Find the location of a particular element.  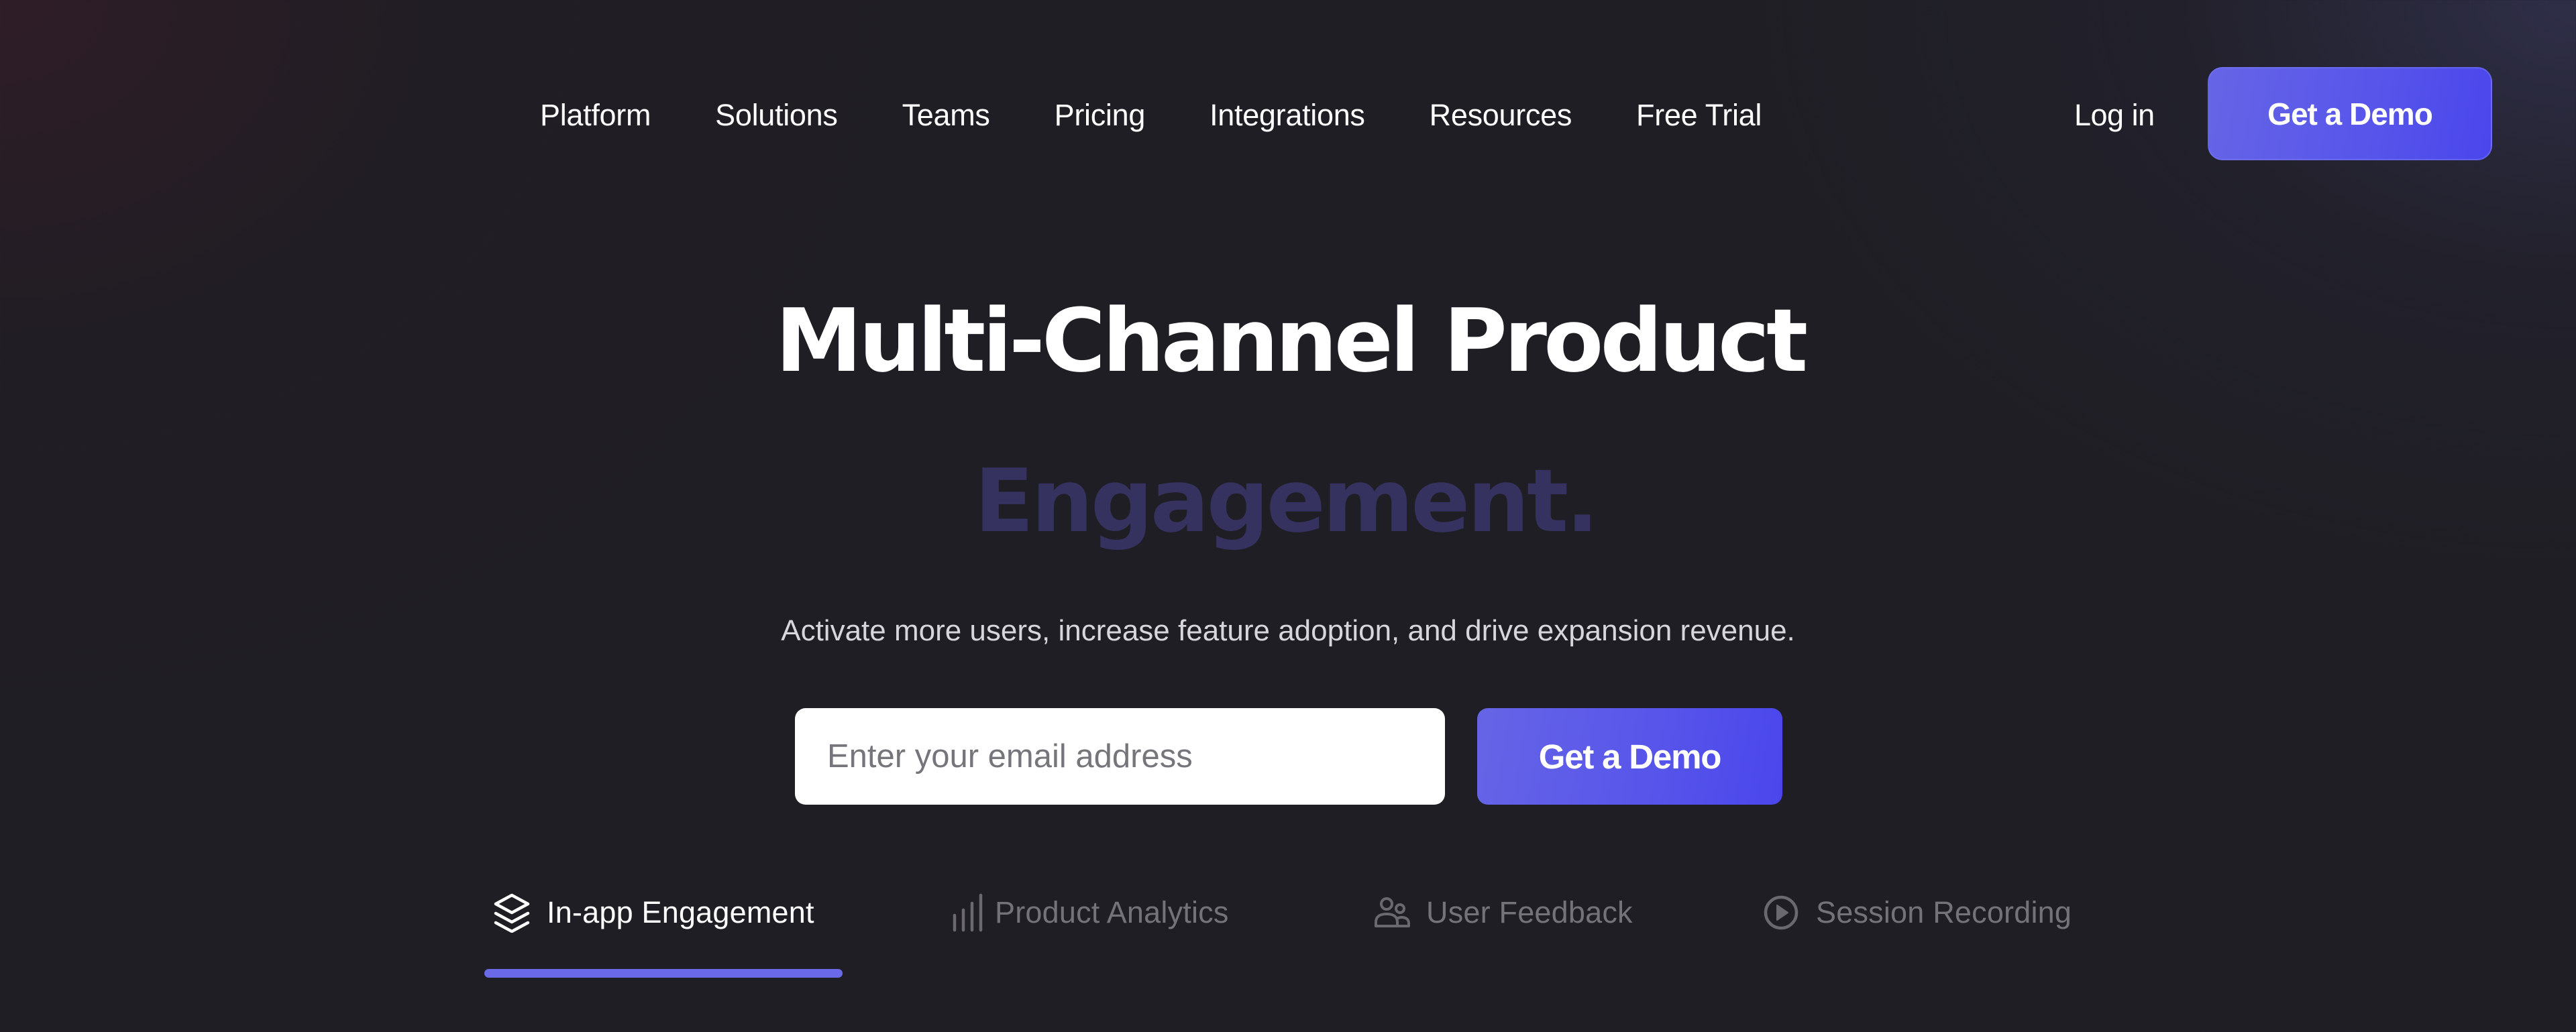

active-tab-indicator is located at coordinates (663, 973).